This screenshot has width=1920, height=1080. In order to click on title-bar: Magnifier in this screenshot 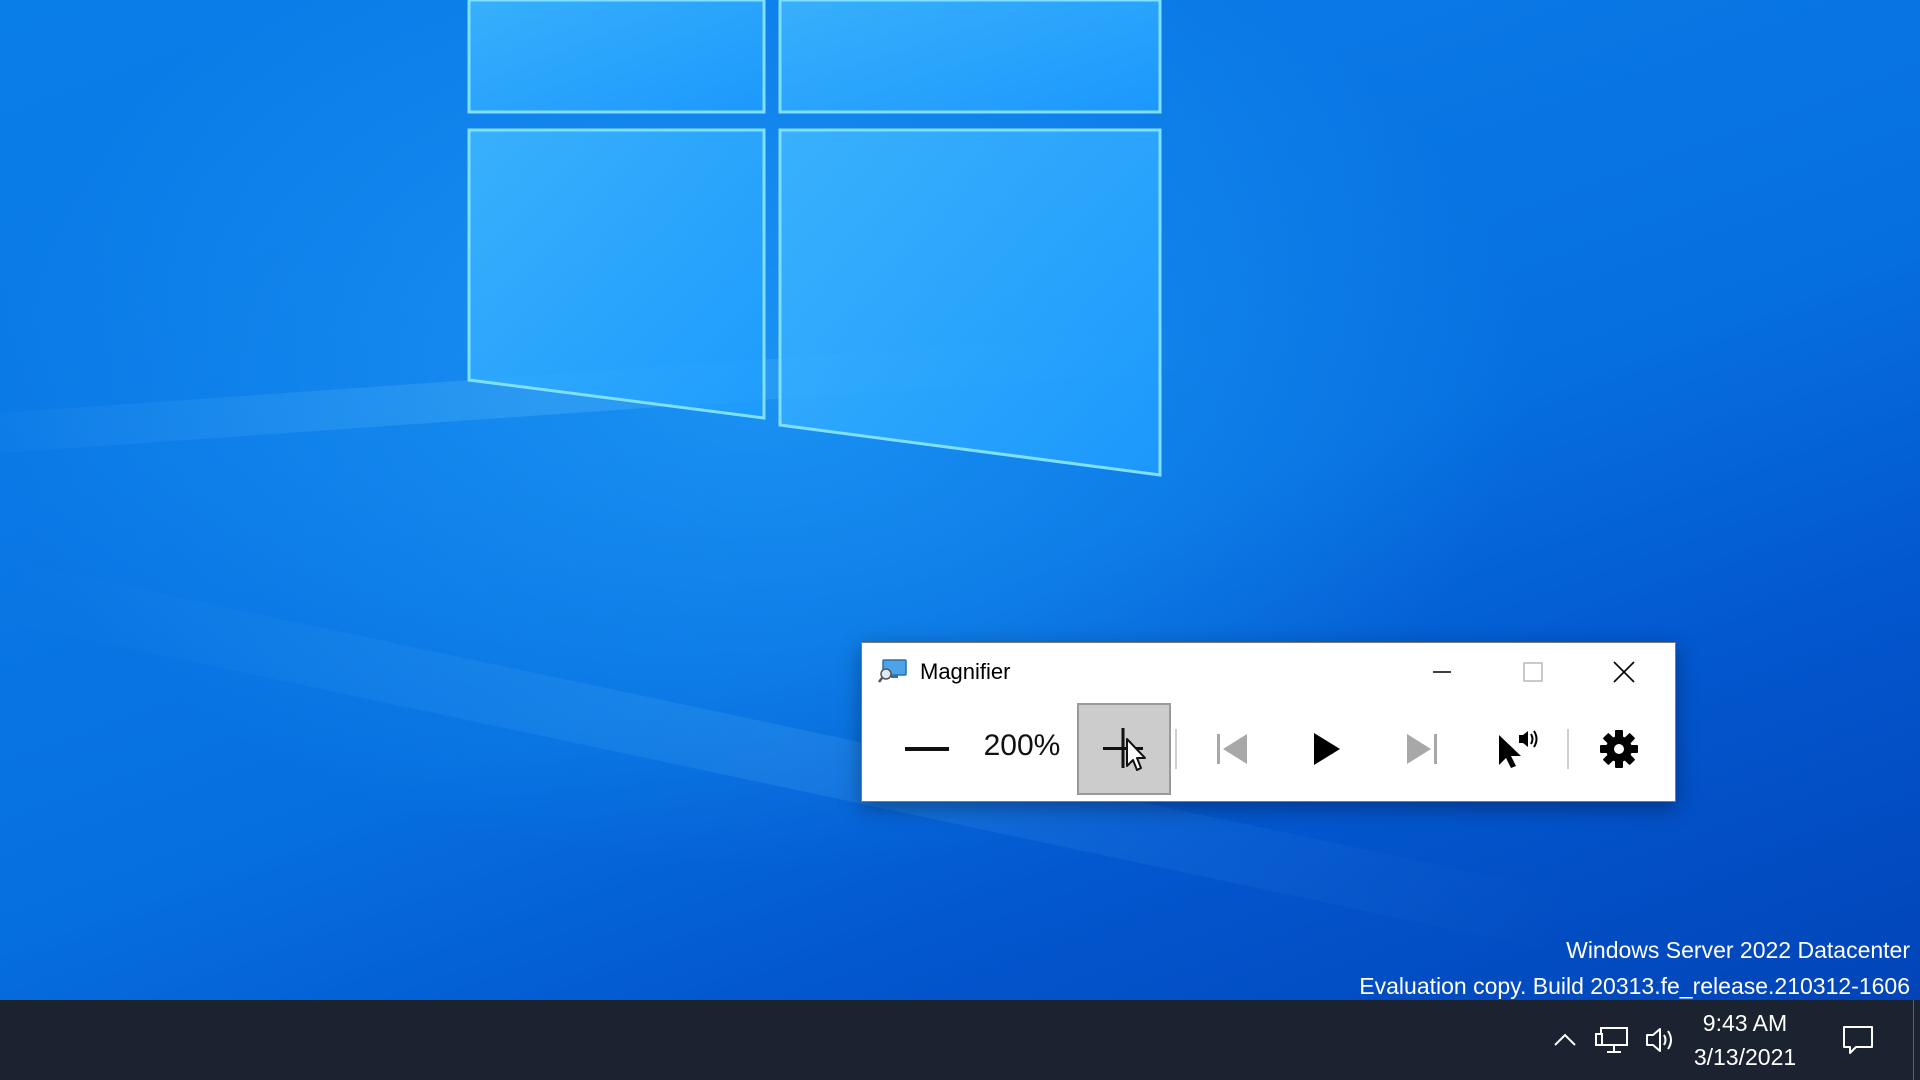, I will do `click(1268, 672)`.